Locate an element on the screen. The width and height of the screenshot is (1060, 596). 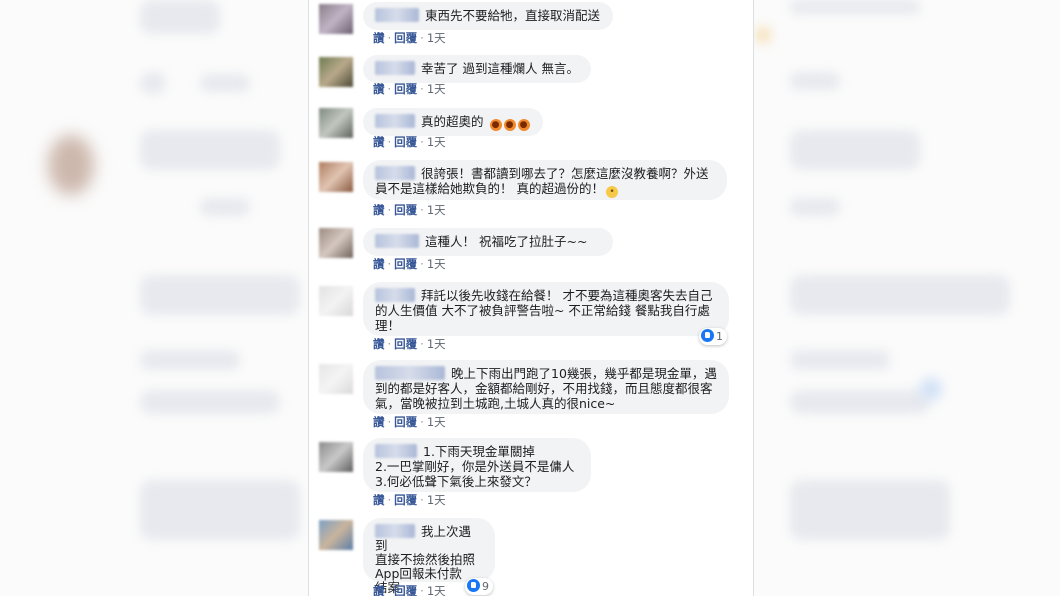
comment-bubble: 真的超奧的 ● ● ● is located at coordinates (453, 122).